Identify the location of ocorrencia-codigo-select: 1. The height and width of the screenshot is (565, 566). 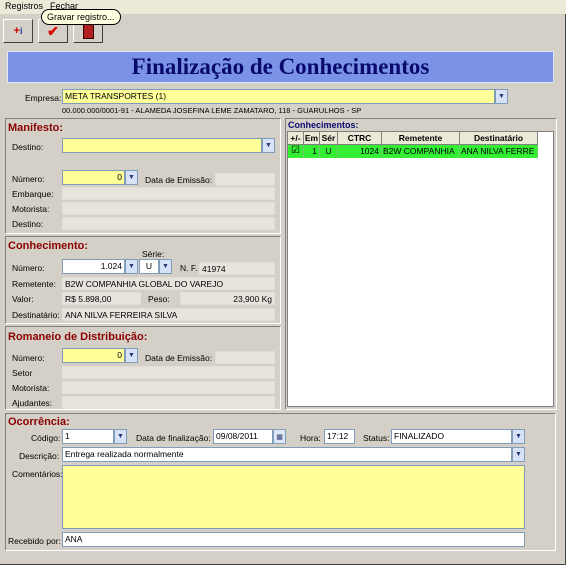
(88, 436).